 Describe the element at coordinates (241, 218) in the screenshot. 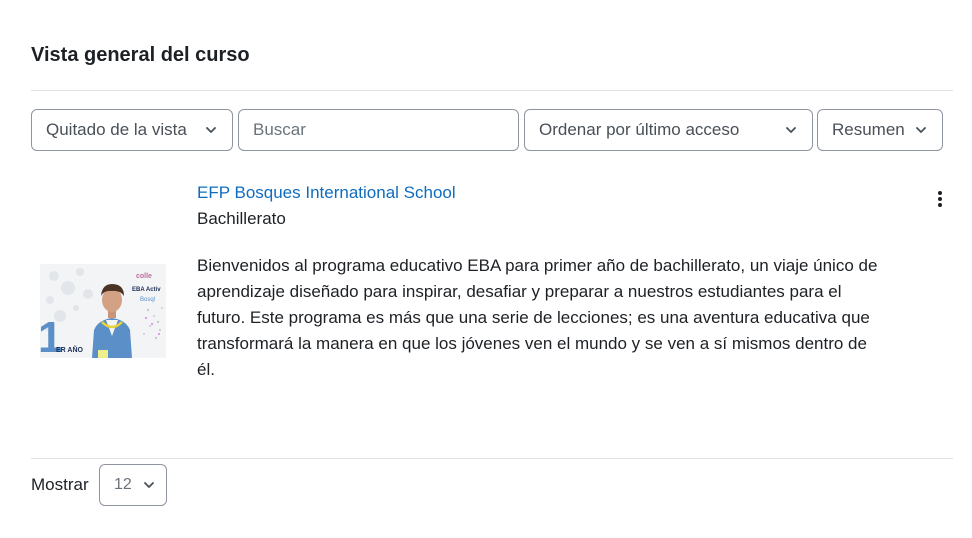

I see `course-category: Bachillerato` at that location.